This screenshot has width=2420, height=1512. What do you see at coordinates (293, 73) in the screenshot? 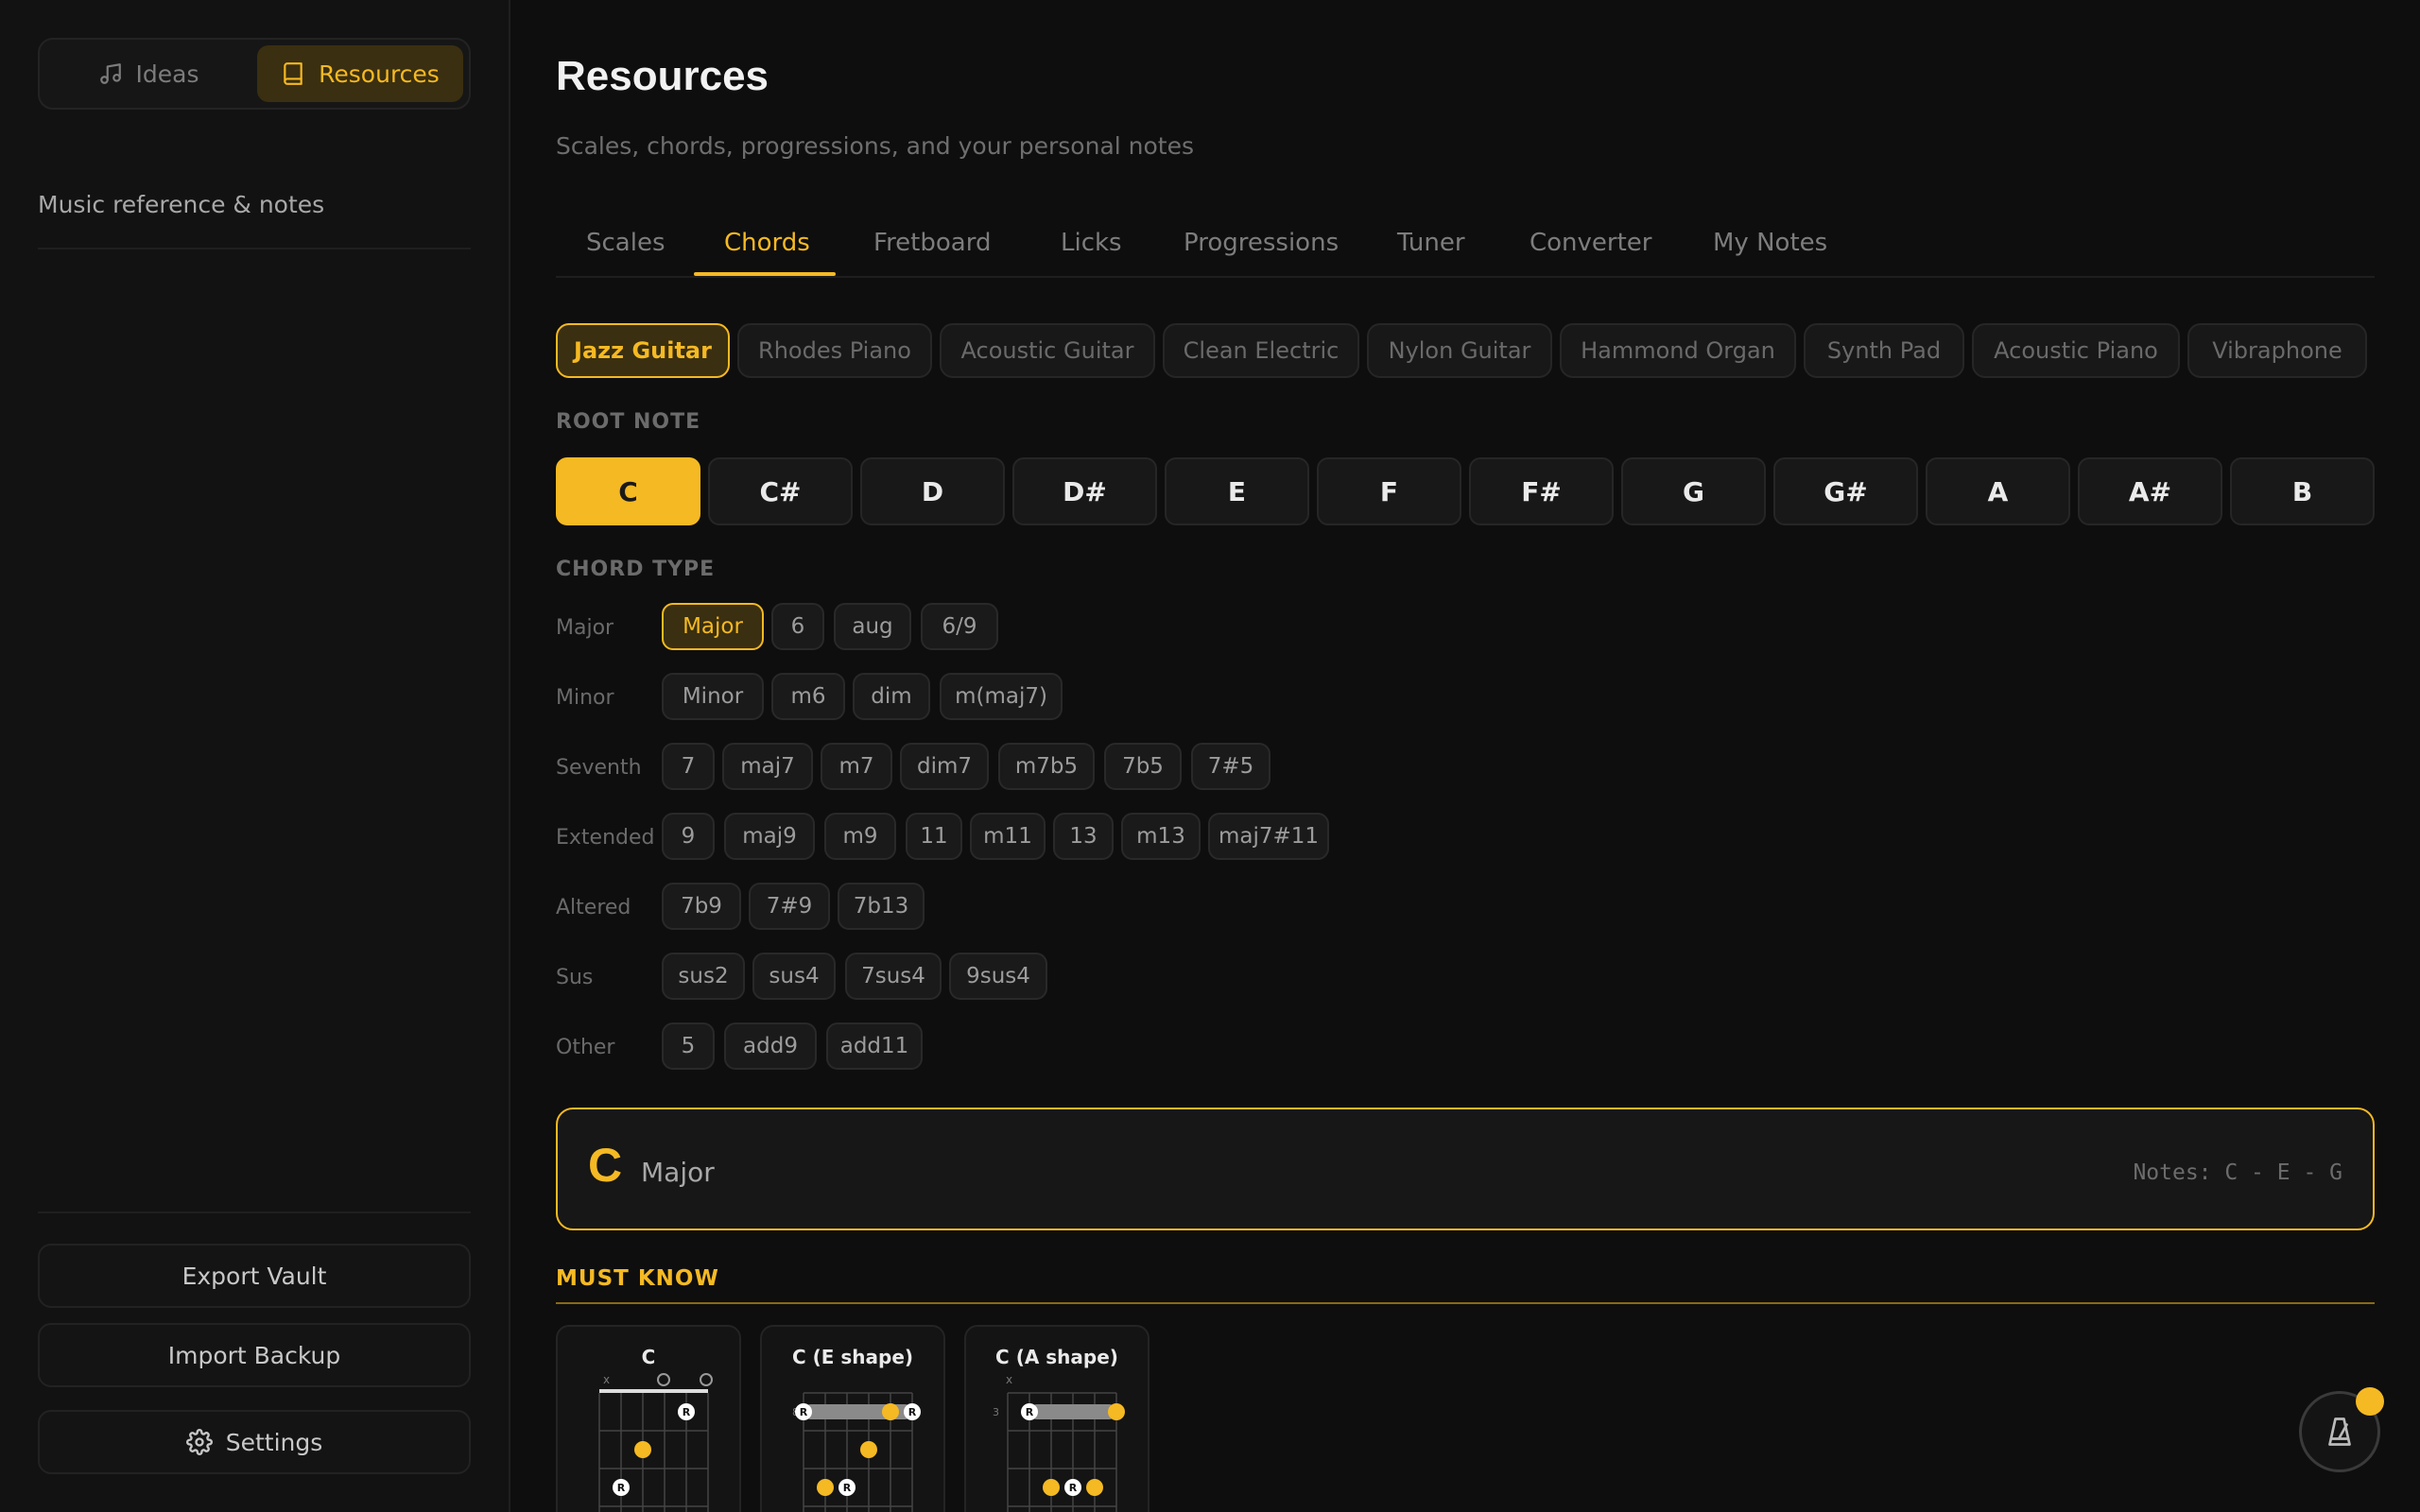
I see `book-icon` at bounding box center [293, 73].